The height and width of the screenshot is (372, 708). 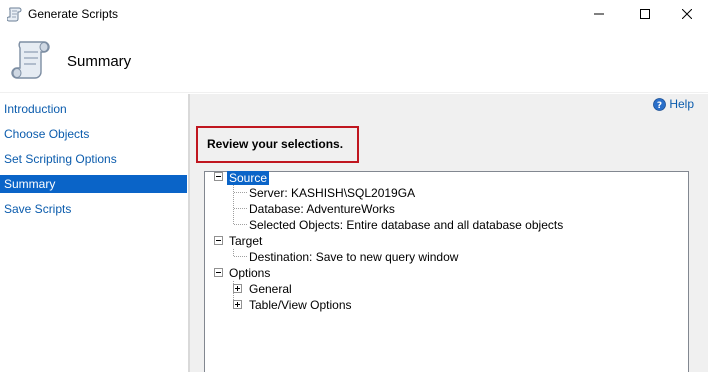 I want to click on options-collapse-toggle, so click(x=218, y=272).